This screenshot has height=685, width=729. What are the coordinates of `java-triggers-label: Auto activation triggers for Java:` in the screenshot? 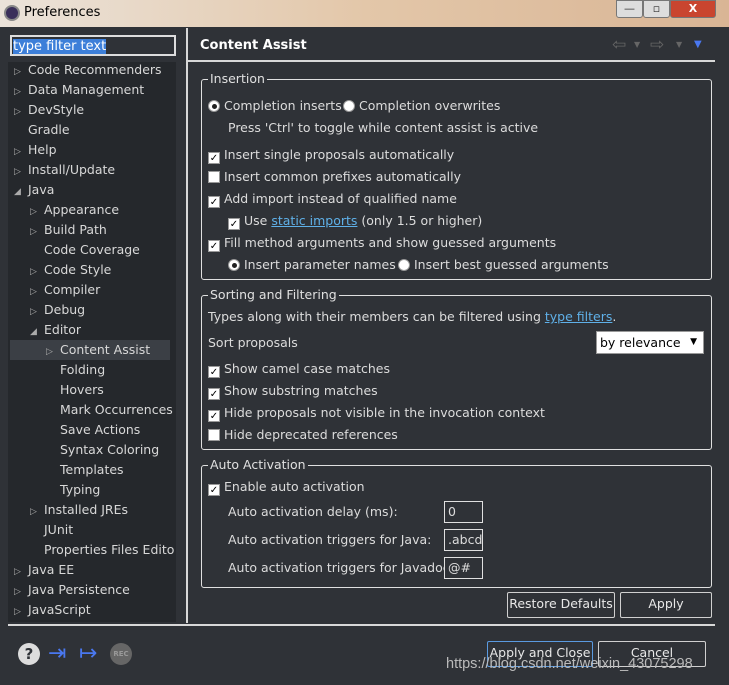 It's located at (330, 539).